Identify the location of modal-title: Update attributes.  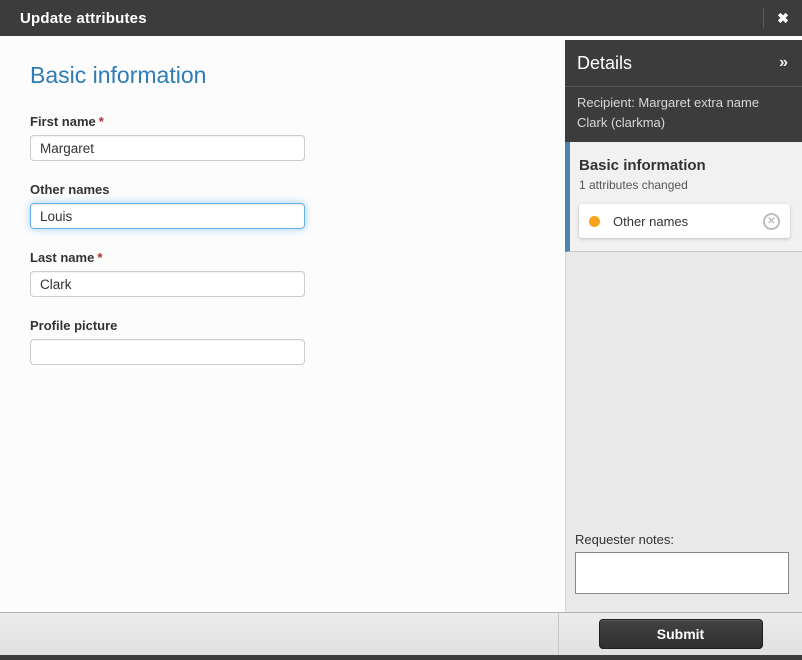
(83, 18).